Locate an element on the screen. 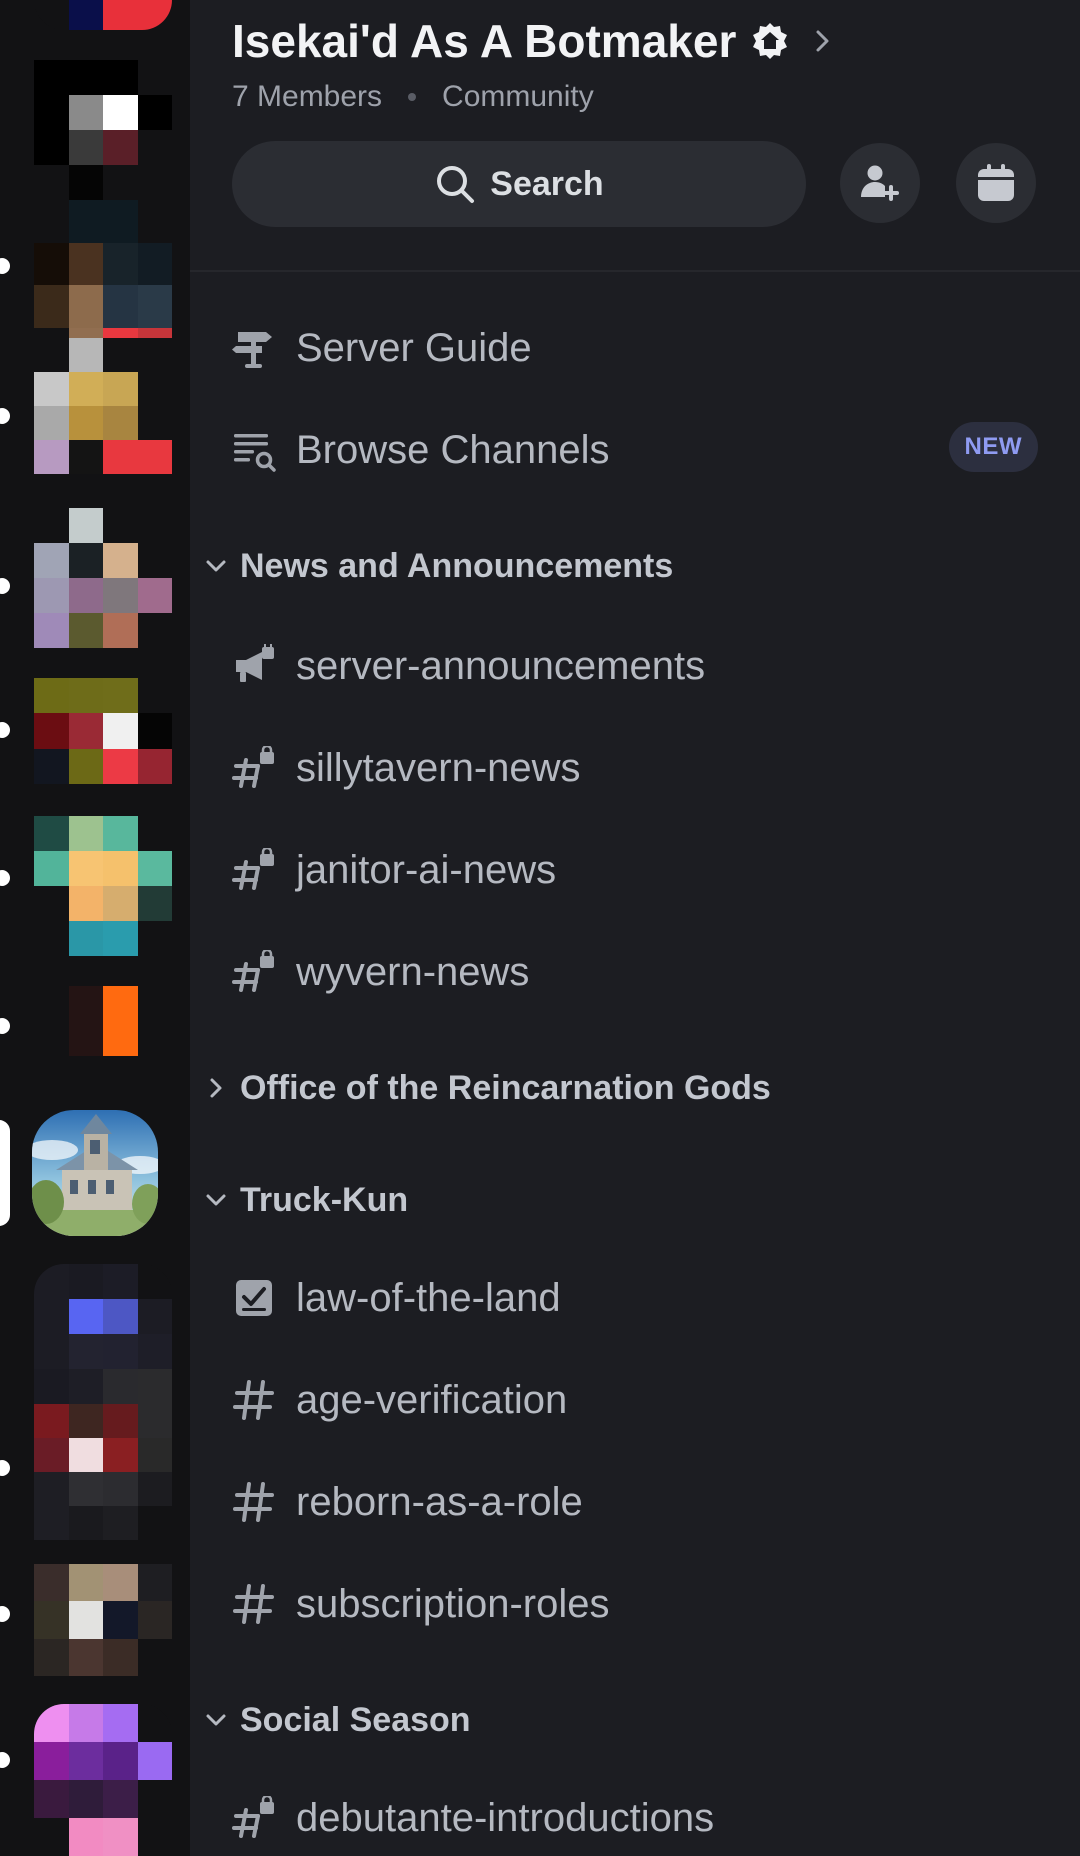 This screenshot has width=1080, height=1856. events-button is located at coordinates (996, 183).